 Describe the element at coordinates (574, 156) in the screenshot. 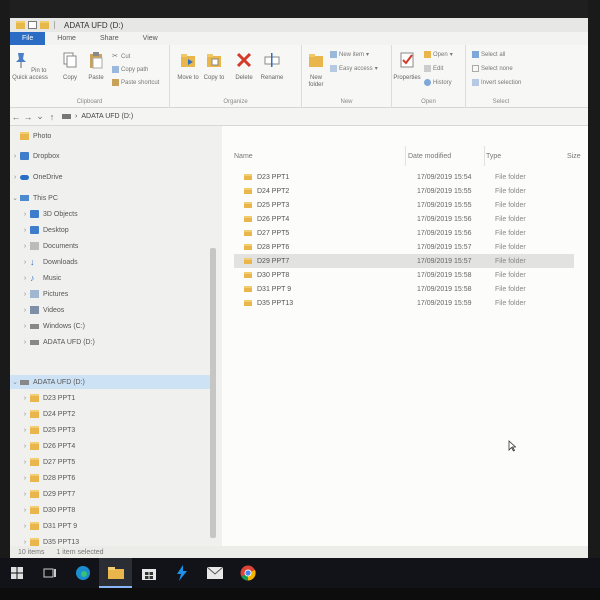

I see `column-header-size: Size` at that location.